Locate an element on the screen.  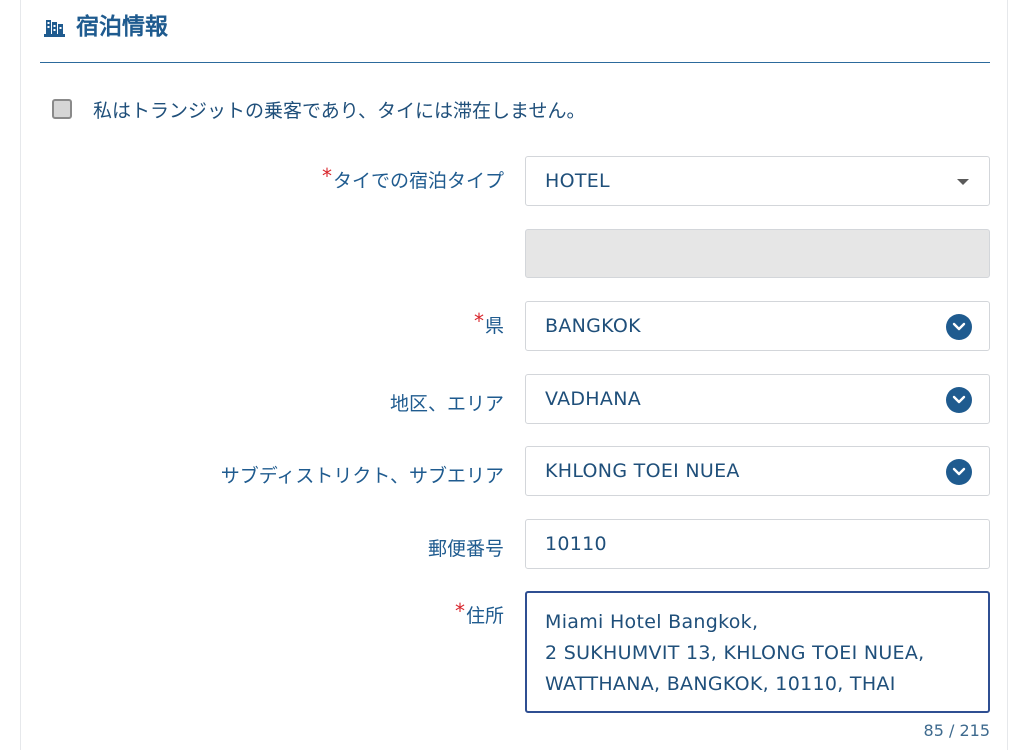
transit-option: 私はトランジットの乗客であり、タイには滞在しません。 is located at coordinates (318, 109).